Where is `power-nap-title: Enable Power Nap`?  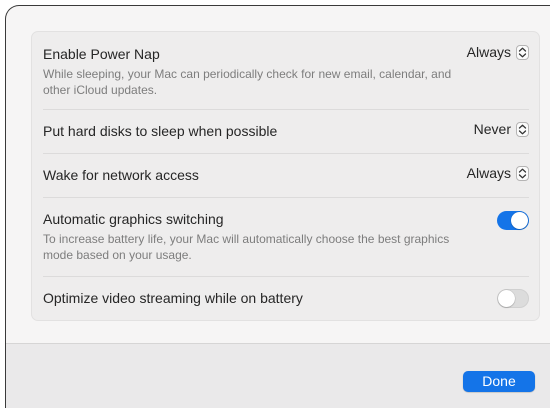
power-nap-title: Enable Power Nap is located at coordinates (101, 54).